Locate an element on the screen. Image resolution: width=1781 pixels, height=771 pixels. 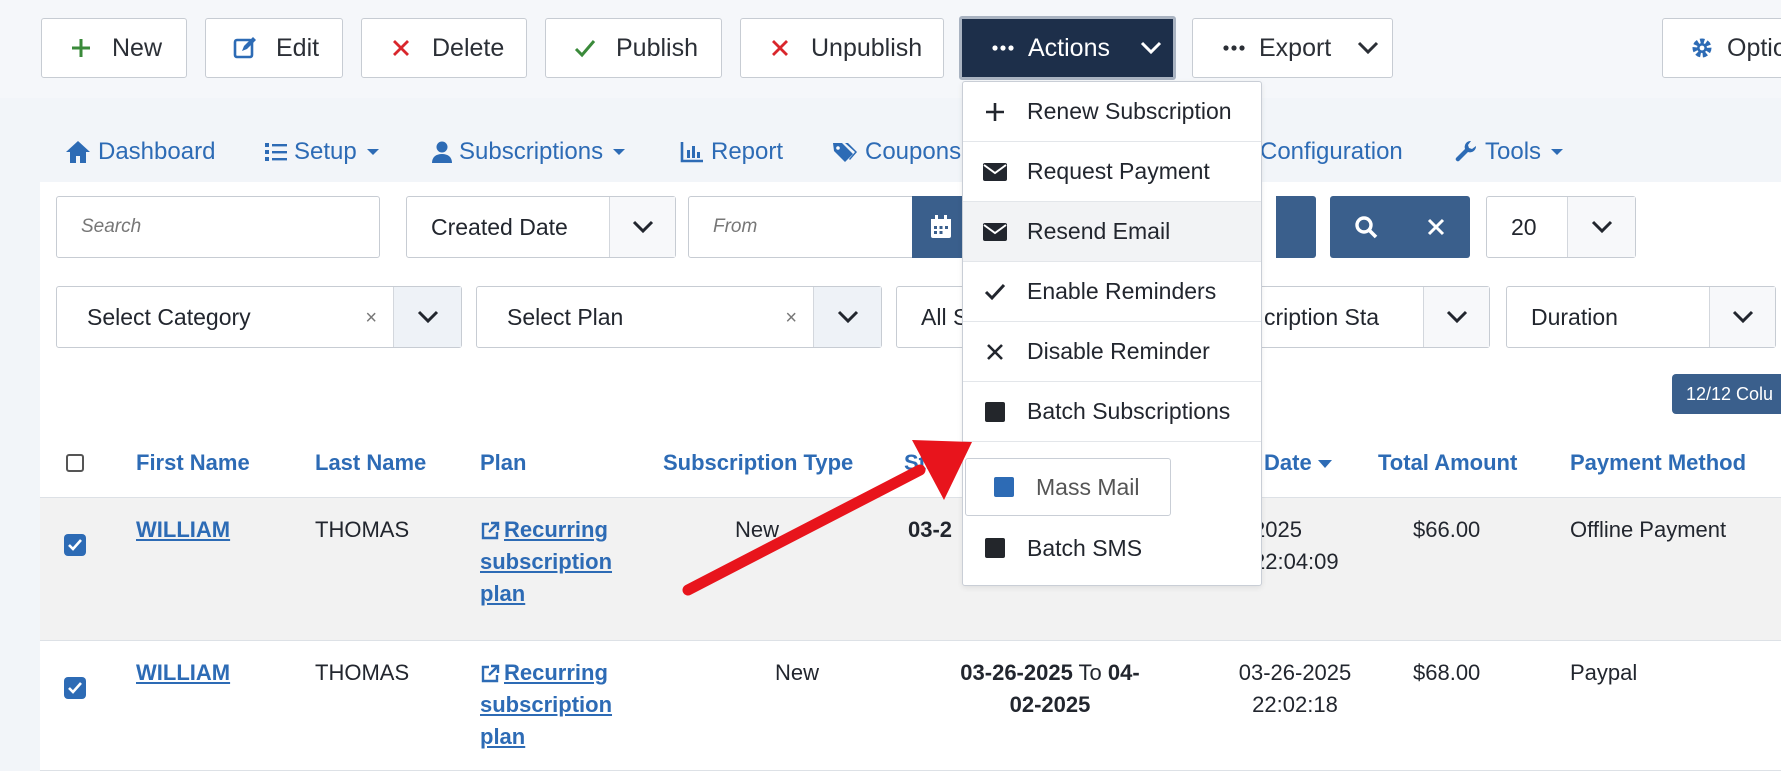
col-start: Star is located at coordinates (925, 463).